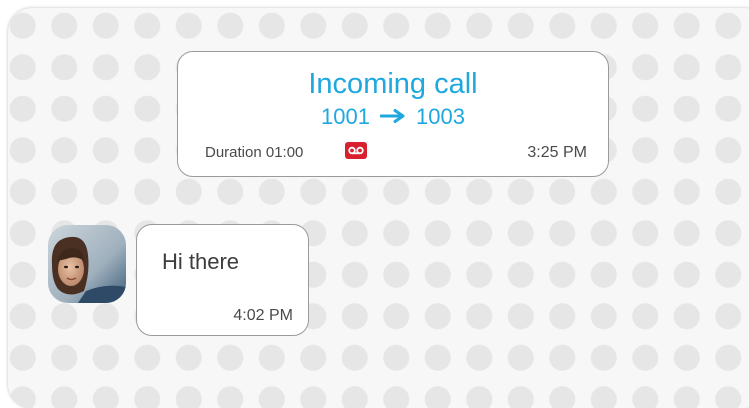  I want to click on user-avatar, so click(87, 264).